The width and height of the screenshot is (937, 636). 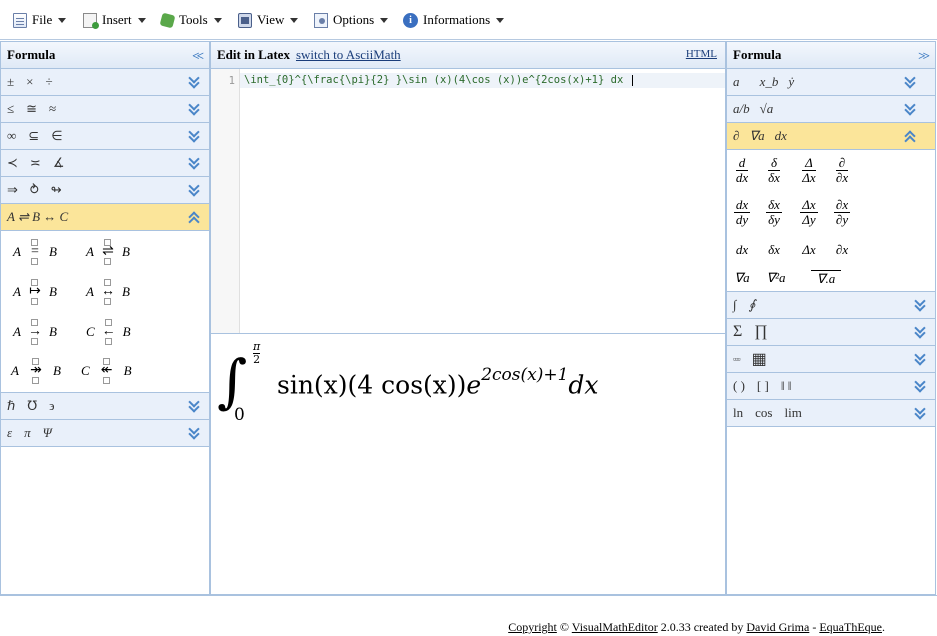 I want to click on derivative-symbol: δx, so click(x=774, y=250).